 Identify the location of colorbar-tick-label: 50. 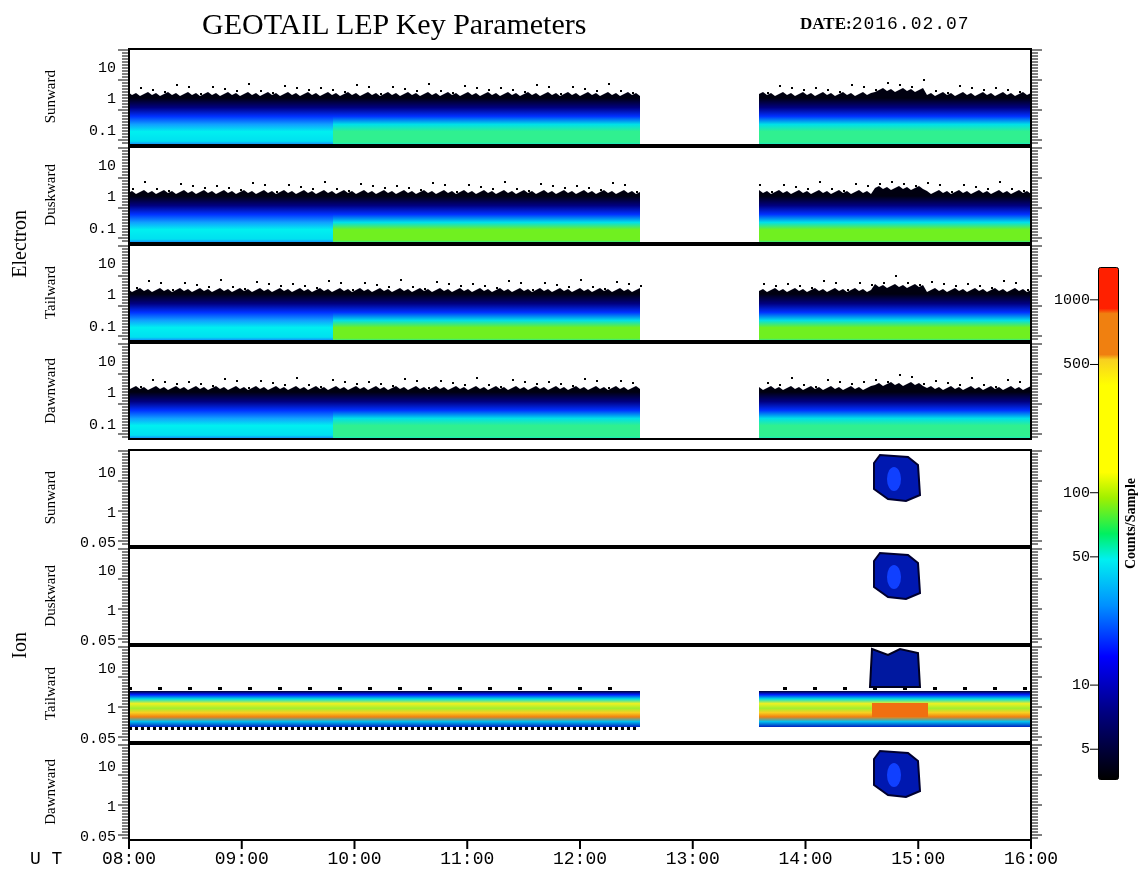
(1081, 557).